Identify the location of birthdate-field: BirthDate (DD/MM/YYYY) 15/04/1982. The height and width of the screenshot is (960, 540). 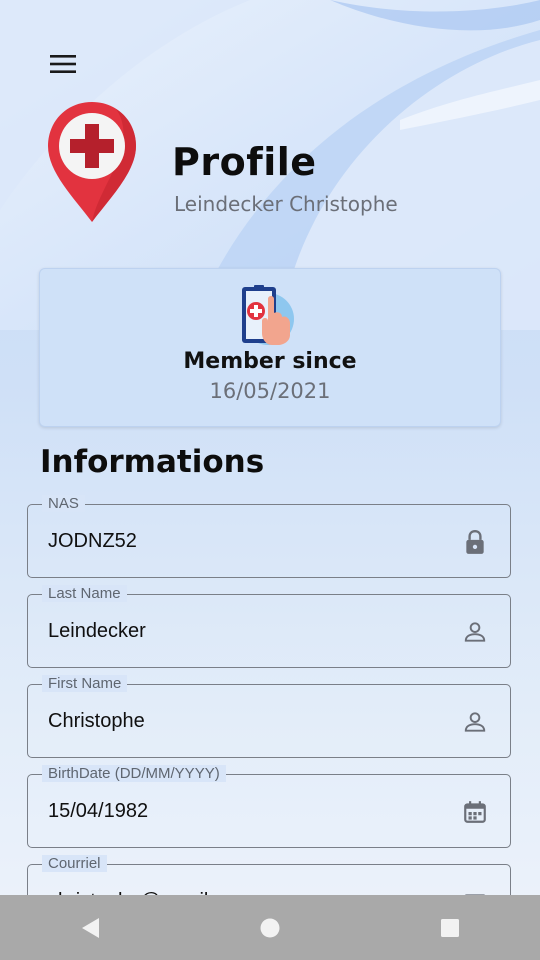
(269, 806).